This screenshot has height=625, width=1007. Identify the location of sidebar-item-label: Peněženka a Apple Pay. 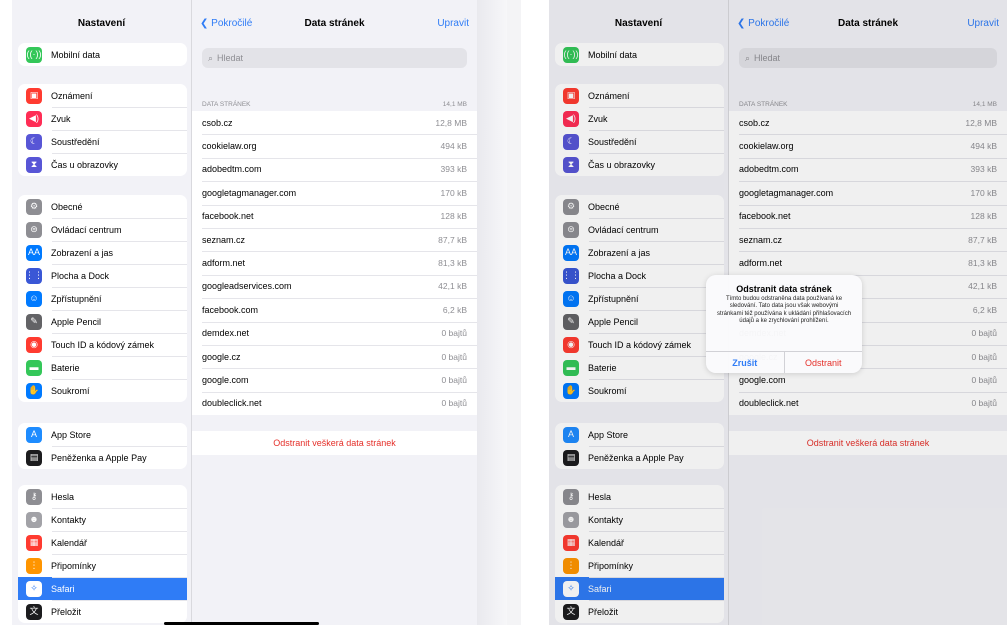
(99, 457).